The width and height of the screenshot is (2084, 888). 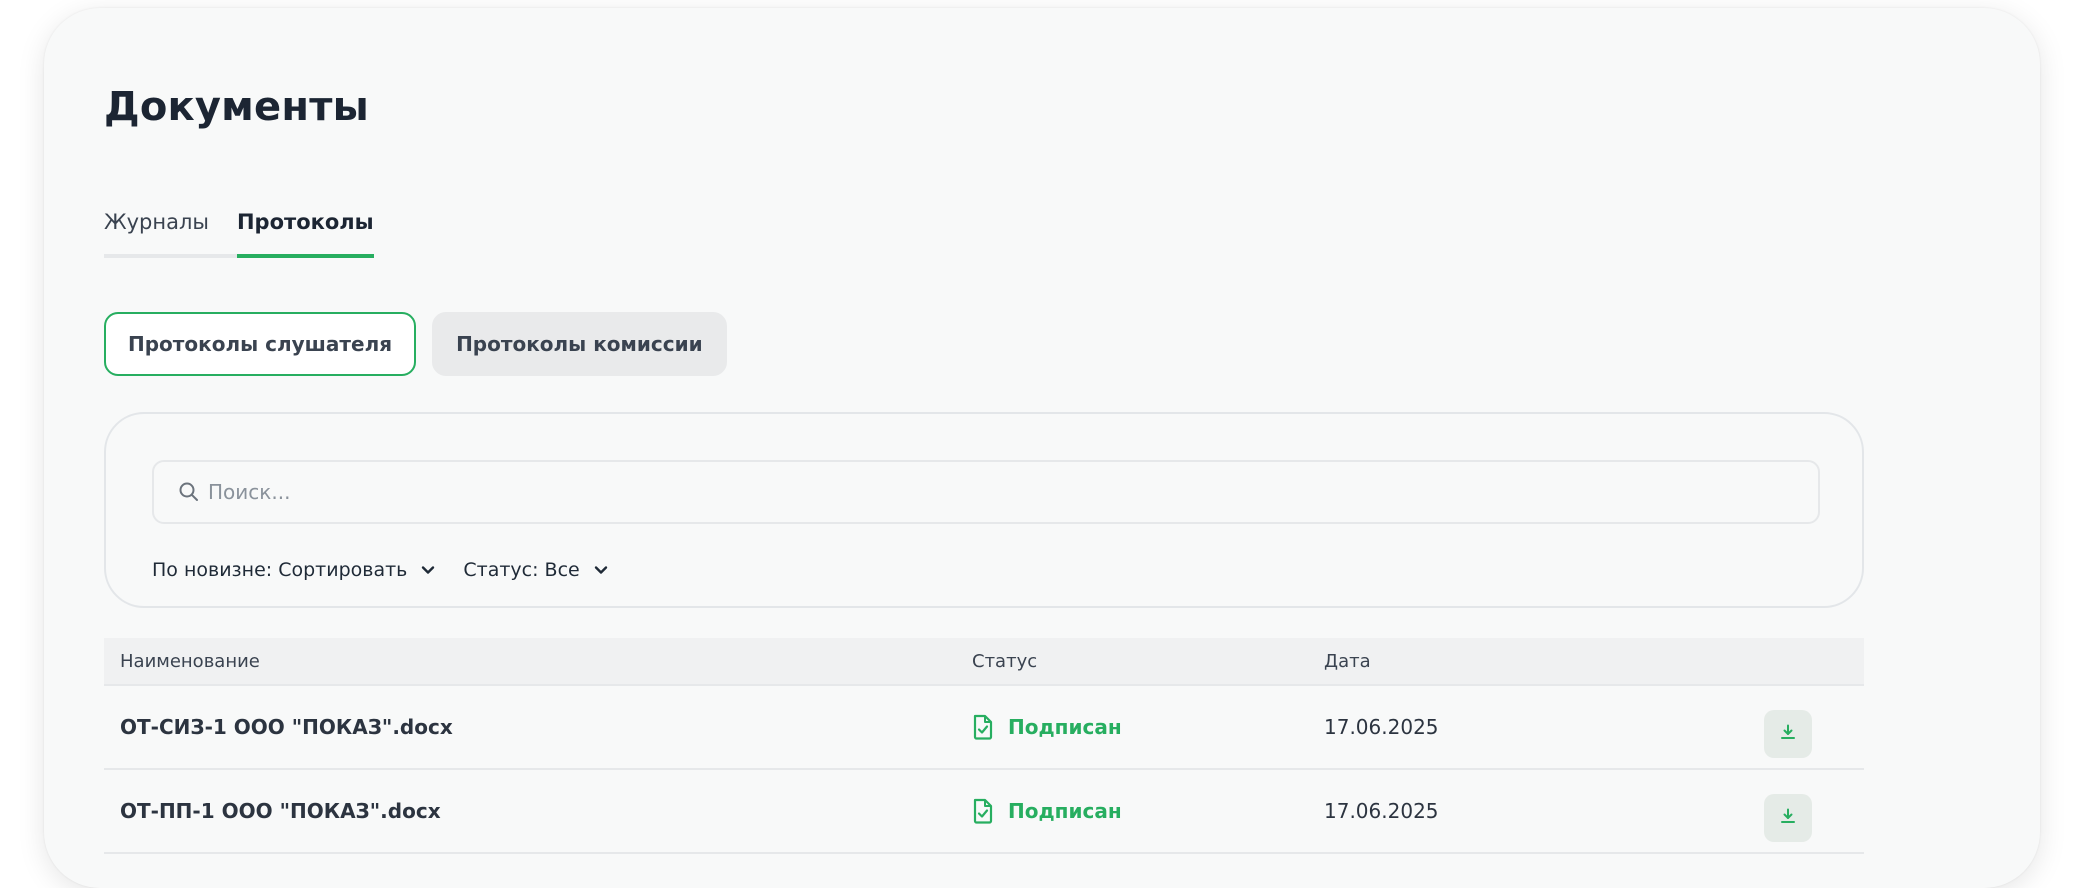 What do you see at coordinates (236, 107) in the screenshot?
I see `page-title: Документы` at bounding box center [236, 107].